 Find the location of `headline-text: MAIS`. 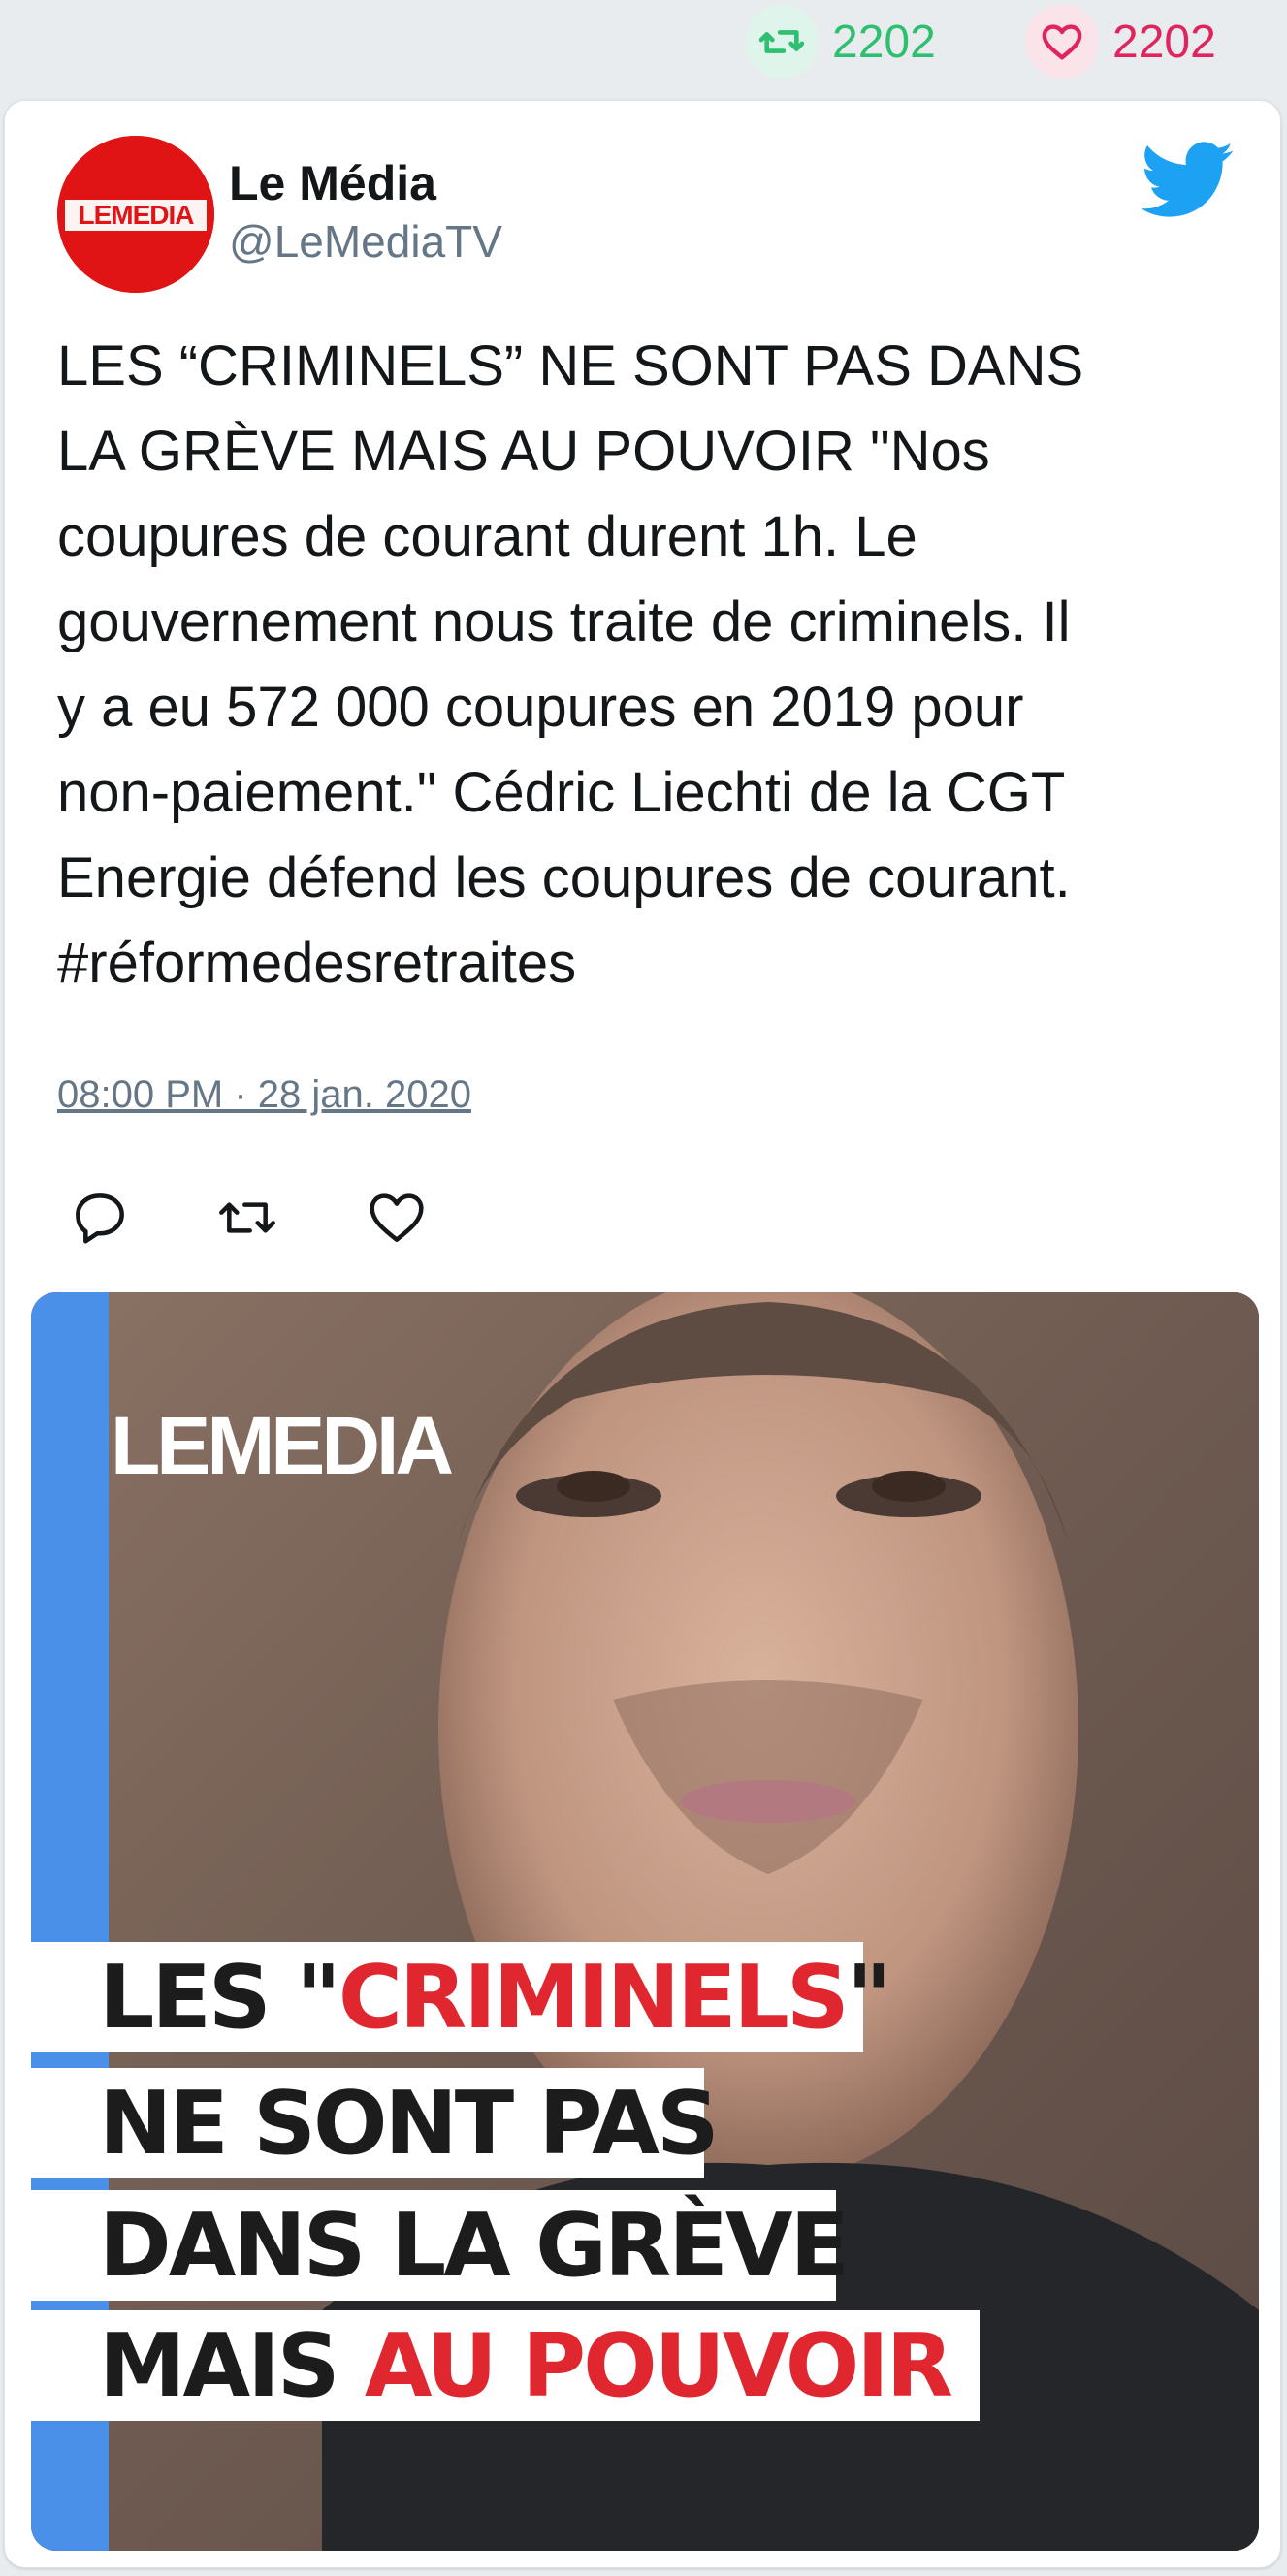

headline-text: MAIS is located at coordinates (232, 2365).